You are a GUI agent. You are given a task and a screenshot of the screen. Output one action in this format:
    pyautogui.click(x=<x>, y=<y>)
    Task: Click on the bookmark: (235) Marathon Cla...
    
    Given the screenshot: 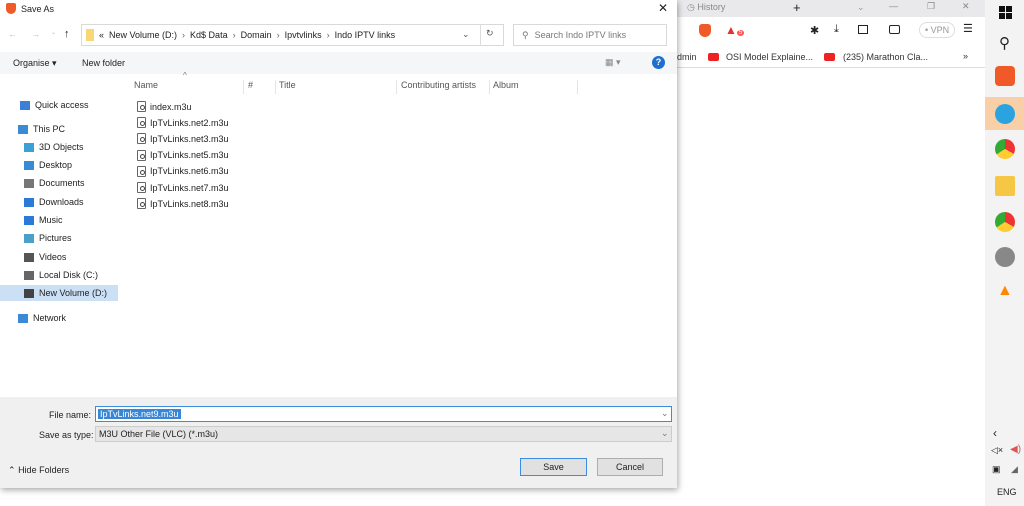 What is the action you would take?
    pyautogui.click(x=885, y=57)
    